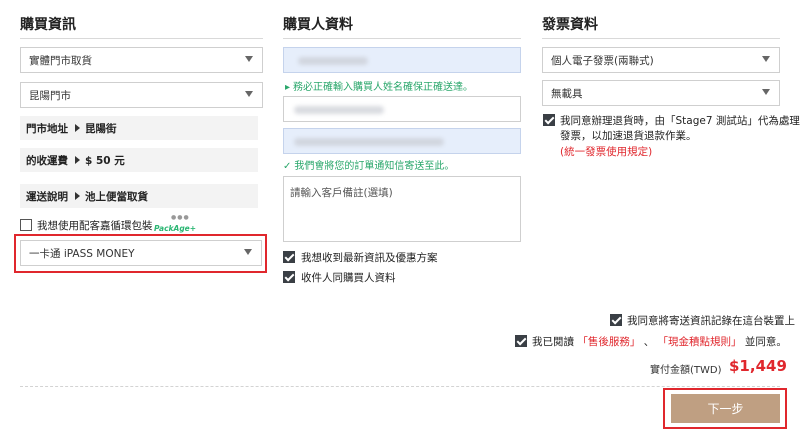  Describe the element at coordinates (402, 209) in the screenshot. I see `customer-remark-textarea: 請輸入客戶備註(選填)` at that location.